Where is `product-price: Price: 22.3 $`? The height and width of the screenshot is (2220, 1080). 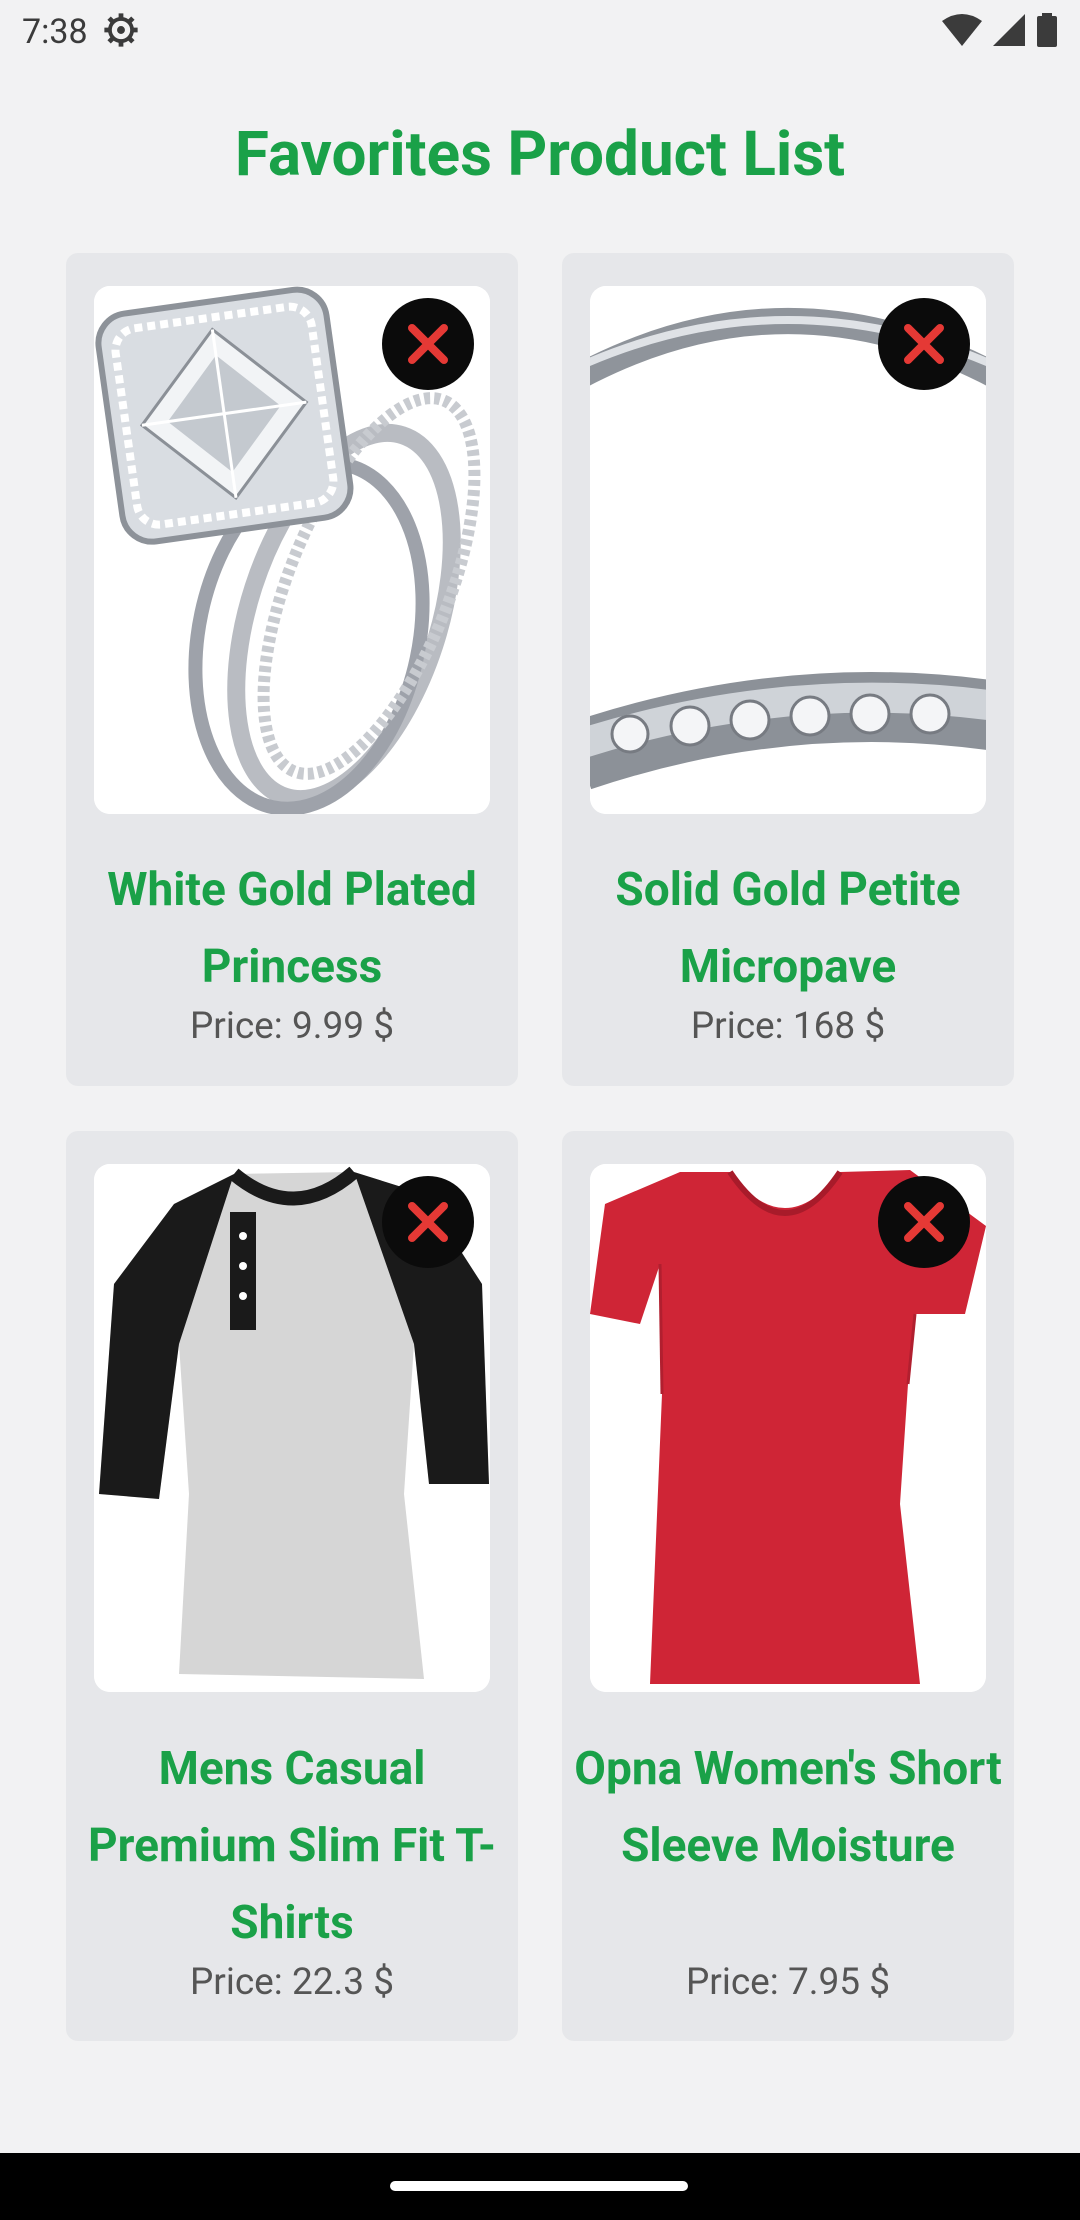
product-price: Price: 22.3 $ is located at coordinates (292, 1982).